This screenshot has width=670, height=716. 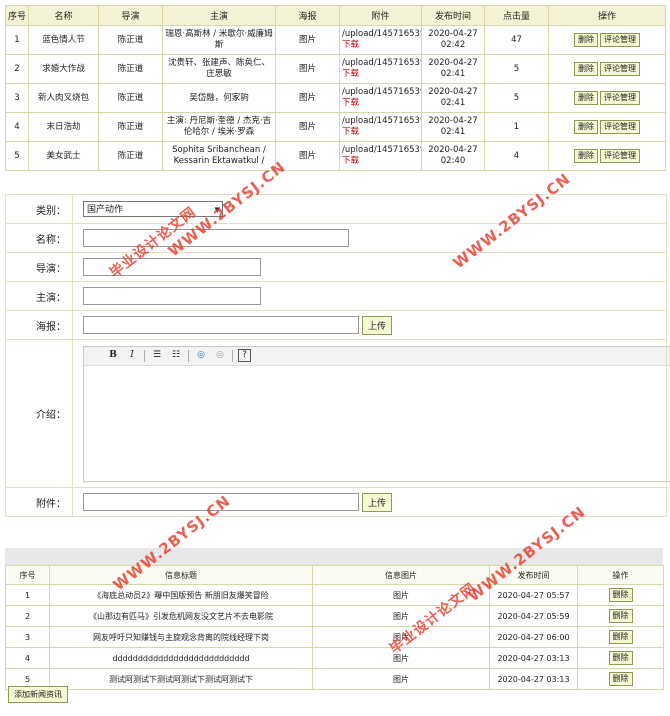 I want to click on form-row-name: 名称：, so click(x=336, y=238).